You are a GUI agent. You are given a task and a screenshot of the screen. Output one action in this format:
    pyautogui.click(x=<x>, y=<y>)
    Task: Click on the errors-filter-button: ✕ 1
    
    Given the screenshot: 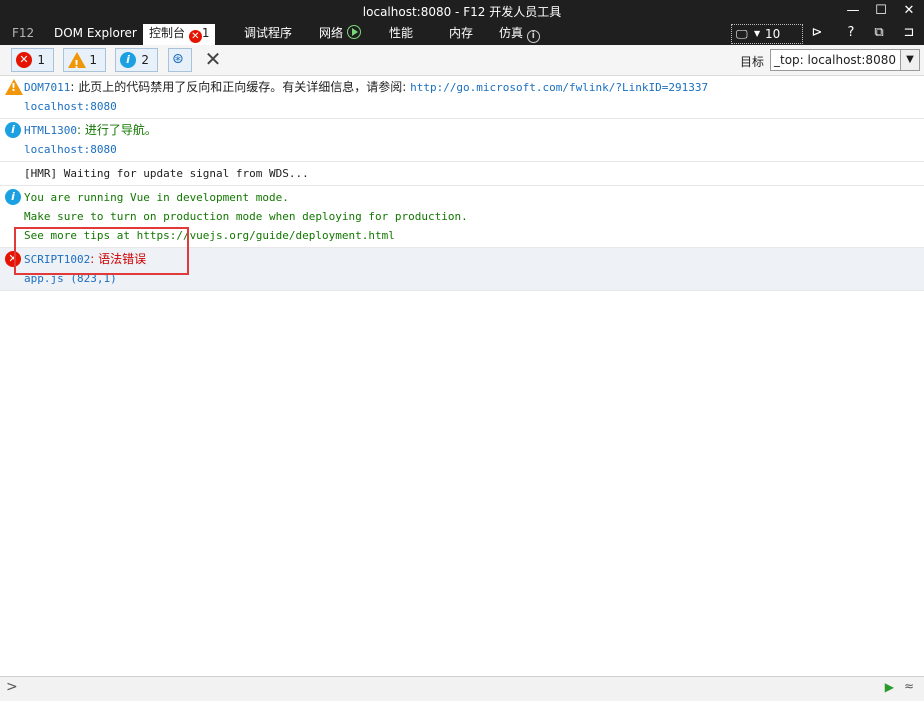 What is the action you would take?
    pyautogui.click(x=32, y=60)
    